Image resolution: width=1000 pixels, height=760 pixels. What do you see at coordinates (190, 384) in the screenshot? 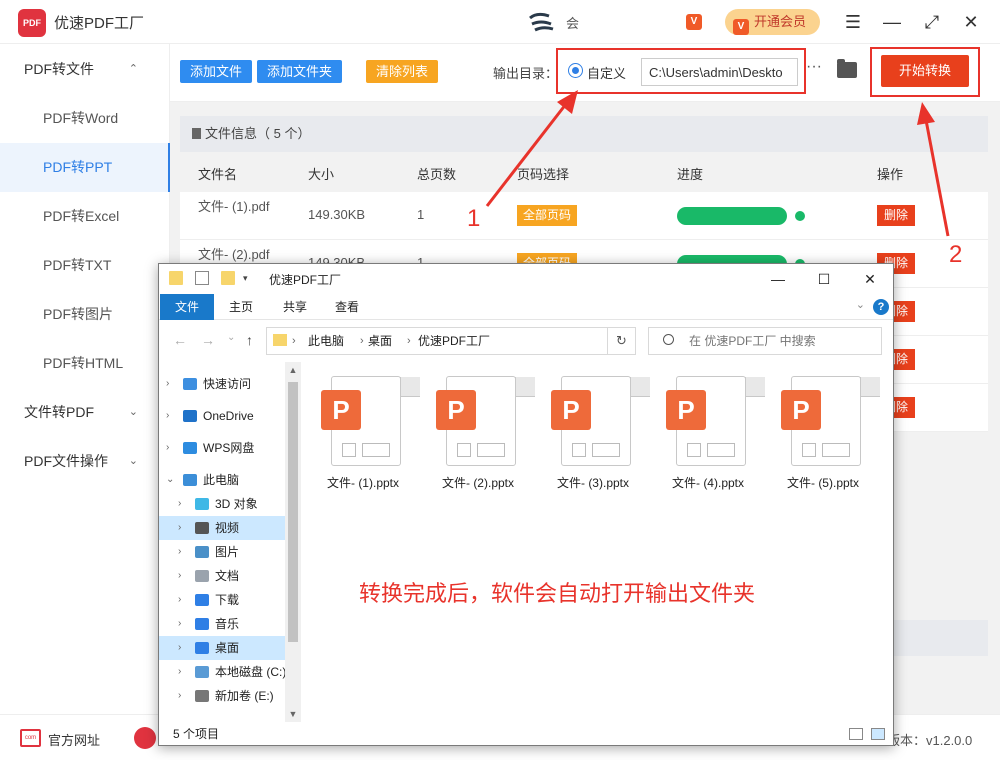
I see `star-icon` at bounding box center [190, 384].